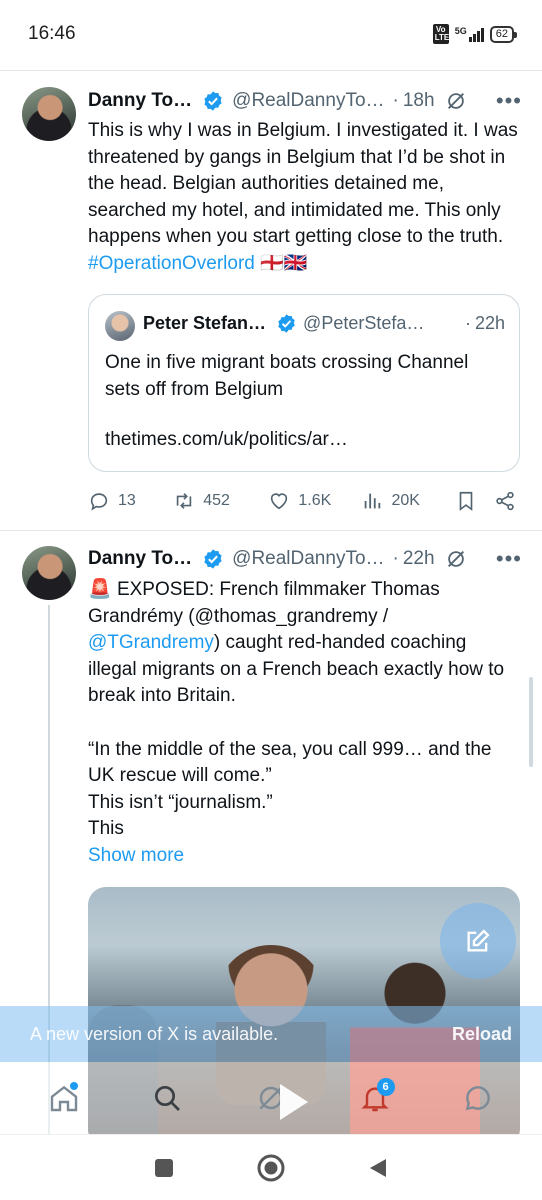 The width and height of the screenshot is (542, 1200). What do you see at coordinates (180, 802) in the screenshot?
I see `tweet-text-line: This isn’t “journalism.”` at bounding box center [180, 802].